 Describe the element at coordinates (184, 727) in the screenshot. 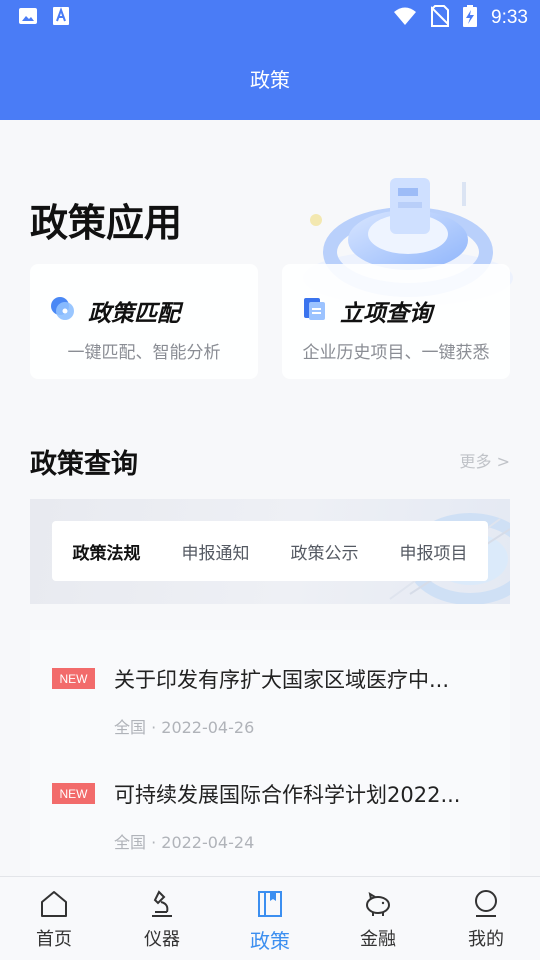

I see `news-meta: 全国 · 2022-04-26` at that location.